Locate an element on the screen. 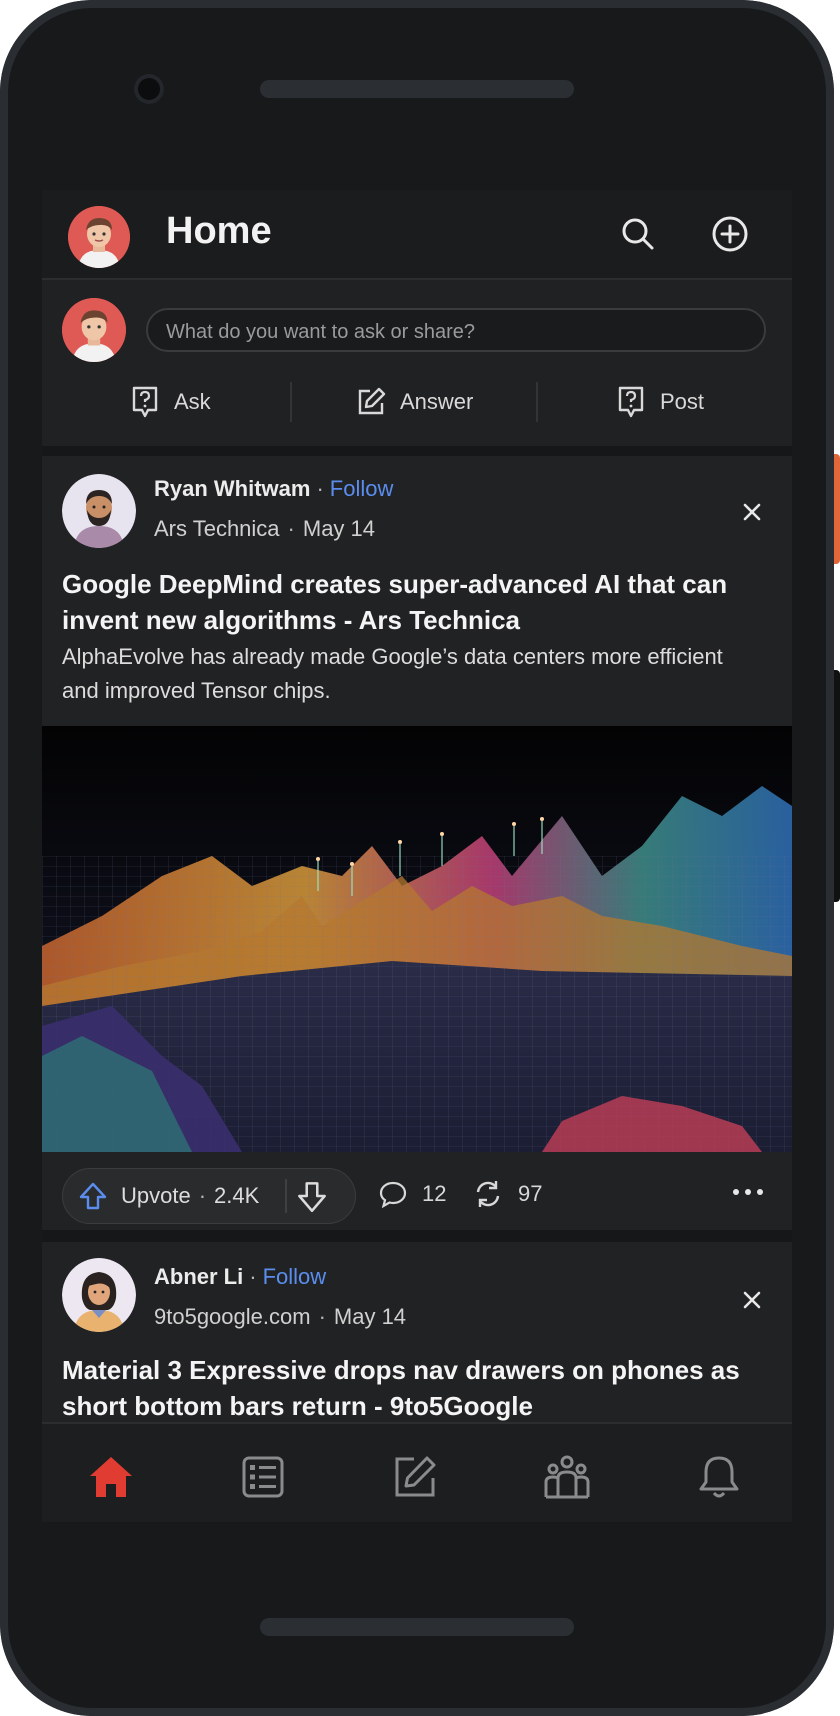  answer-button: Answer is located at coordinates (414, 402).